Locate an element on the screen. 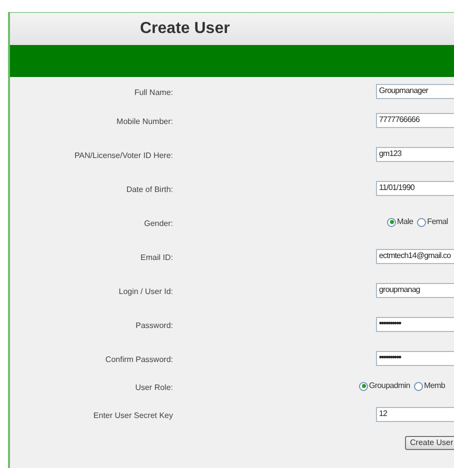  field-label: Full Name: is located at coordinates (153, 92).